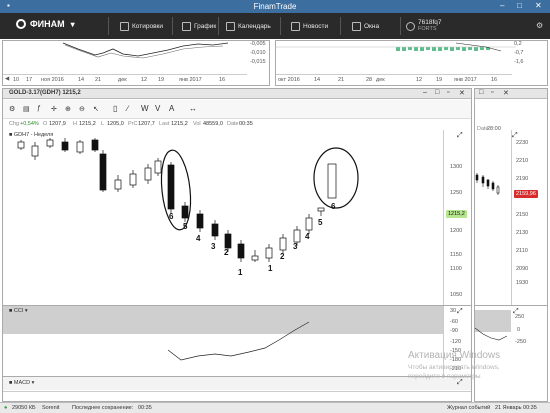 Image resolution: width=550 pixels, height=413 pixels. What do you see at coordinates (237, 340) in the screenshot?
I see `cci-pane: ■ CCI ▾ ⤢ 30 -60 -90 -120 -150 -180 -210` at bounding box center [237, 340].